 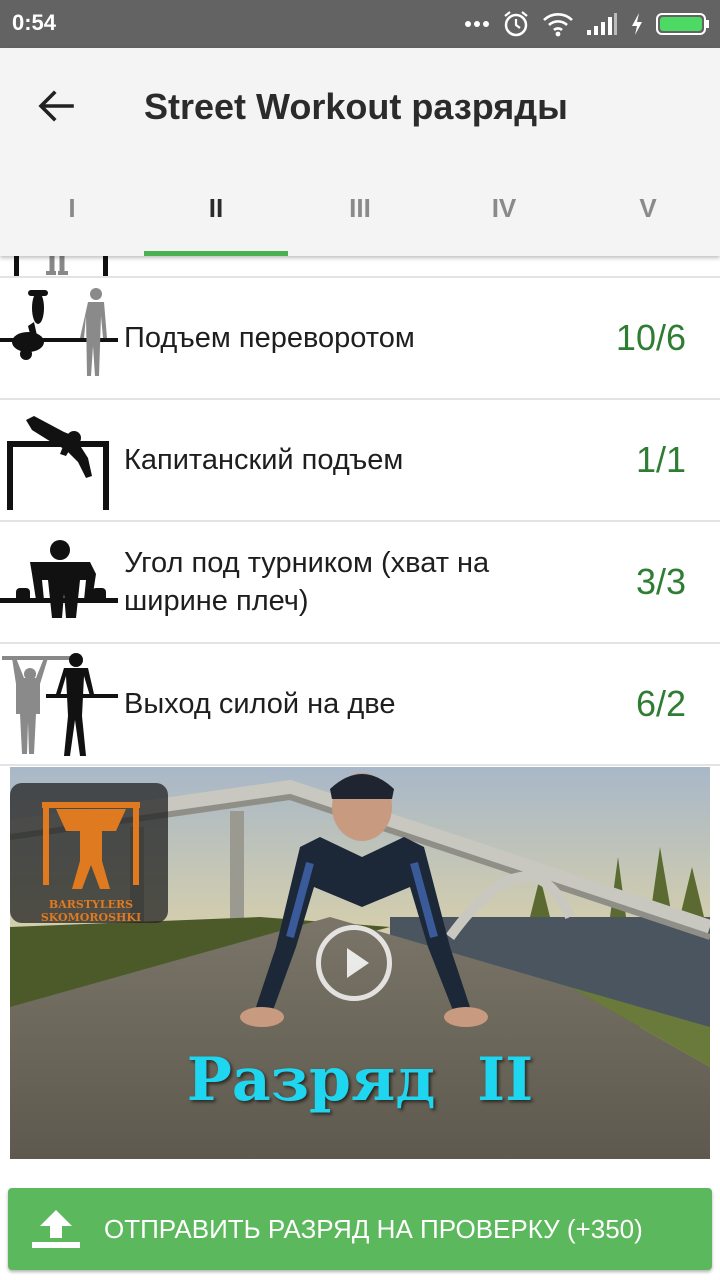 I want to click on play-icon, so click(x=358, y=963).